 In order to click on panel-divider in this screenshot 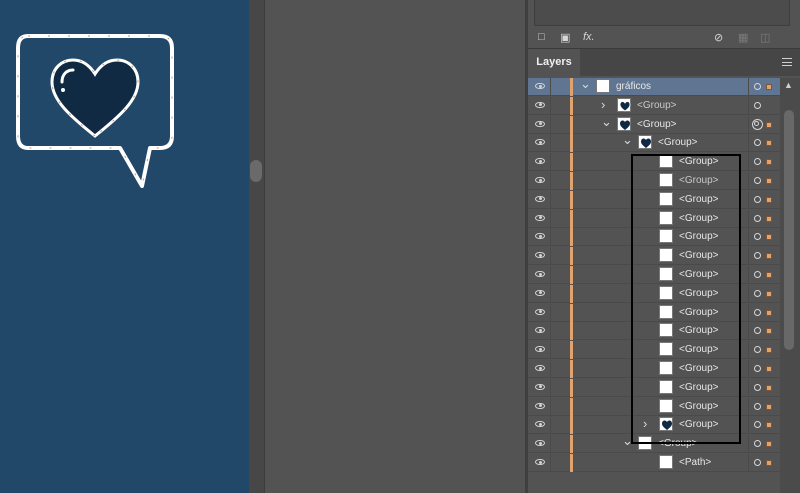, I will do `click(257, 246)`.